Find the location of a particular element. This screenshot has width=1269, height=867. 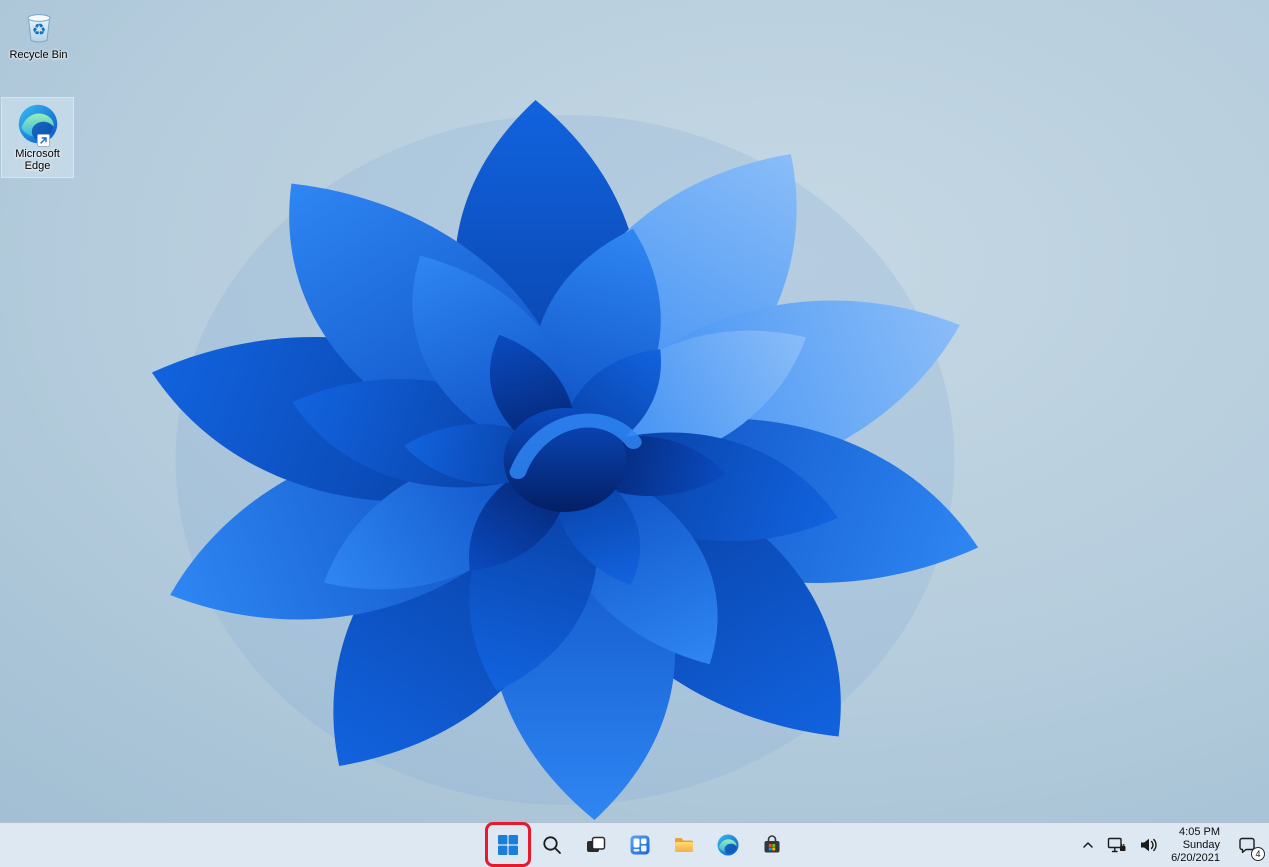

file-explorer-button is located at coordinates (684, 845).